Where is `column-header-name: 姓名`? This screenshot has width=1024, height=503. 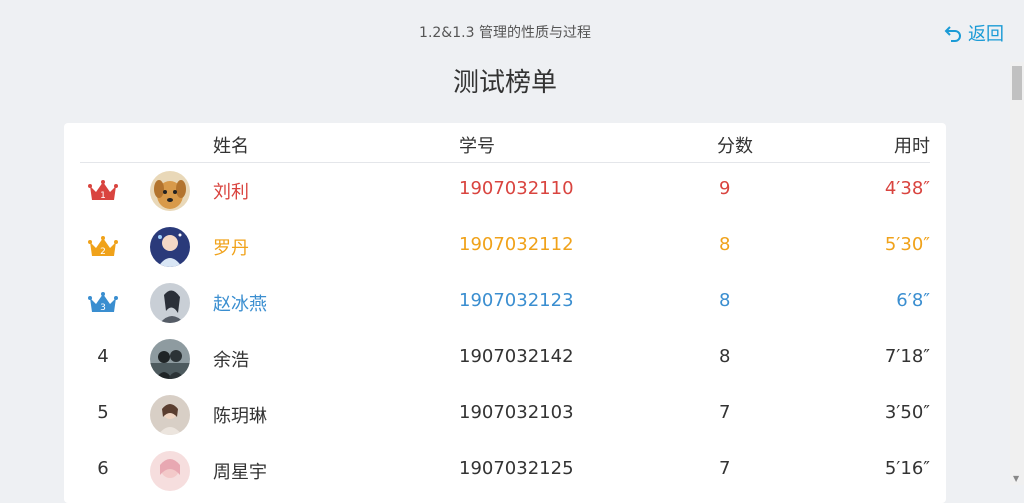 column-header-name: 姓名 is located at coordinates (231, 146).